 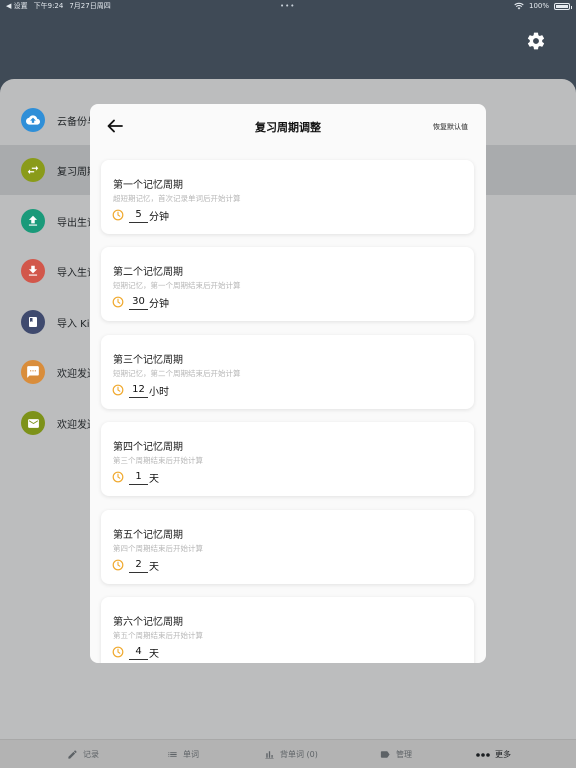 I want to click on list-icon, so click(x=172, y=754).